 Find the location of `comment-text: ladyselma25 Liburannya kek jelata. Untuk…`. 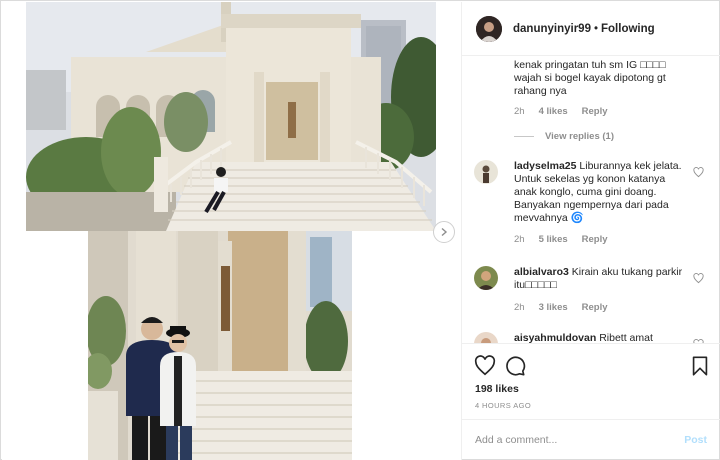

comment-text: ladyselma25 Liburannya kek jelata. Untuk… is located at coordinates (600, 192).